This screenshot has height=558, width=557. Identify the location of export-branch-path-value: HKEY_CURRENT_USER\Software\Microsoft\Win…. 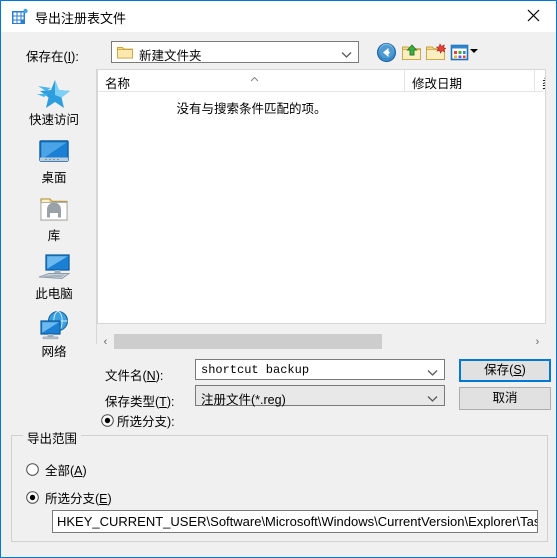
(297, 521).